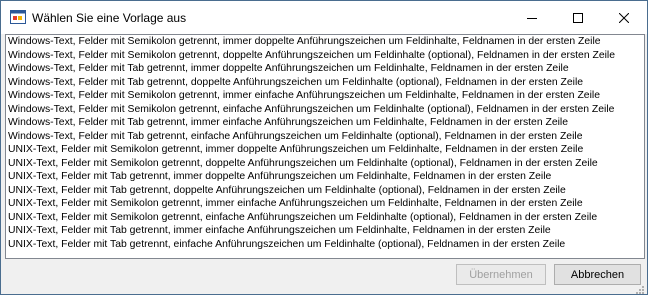 The image size is (648, 300). Describe the element at coordinates (501, 274) in the screenshot. I see `accept-button: Übernehmen` at that location.